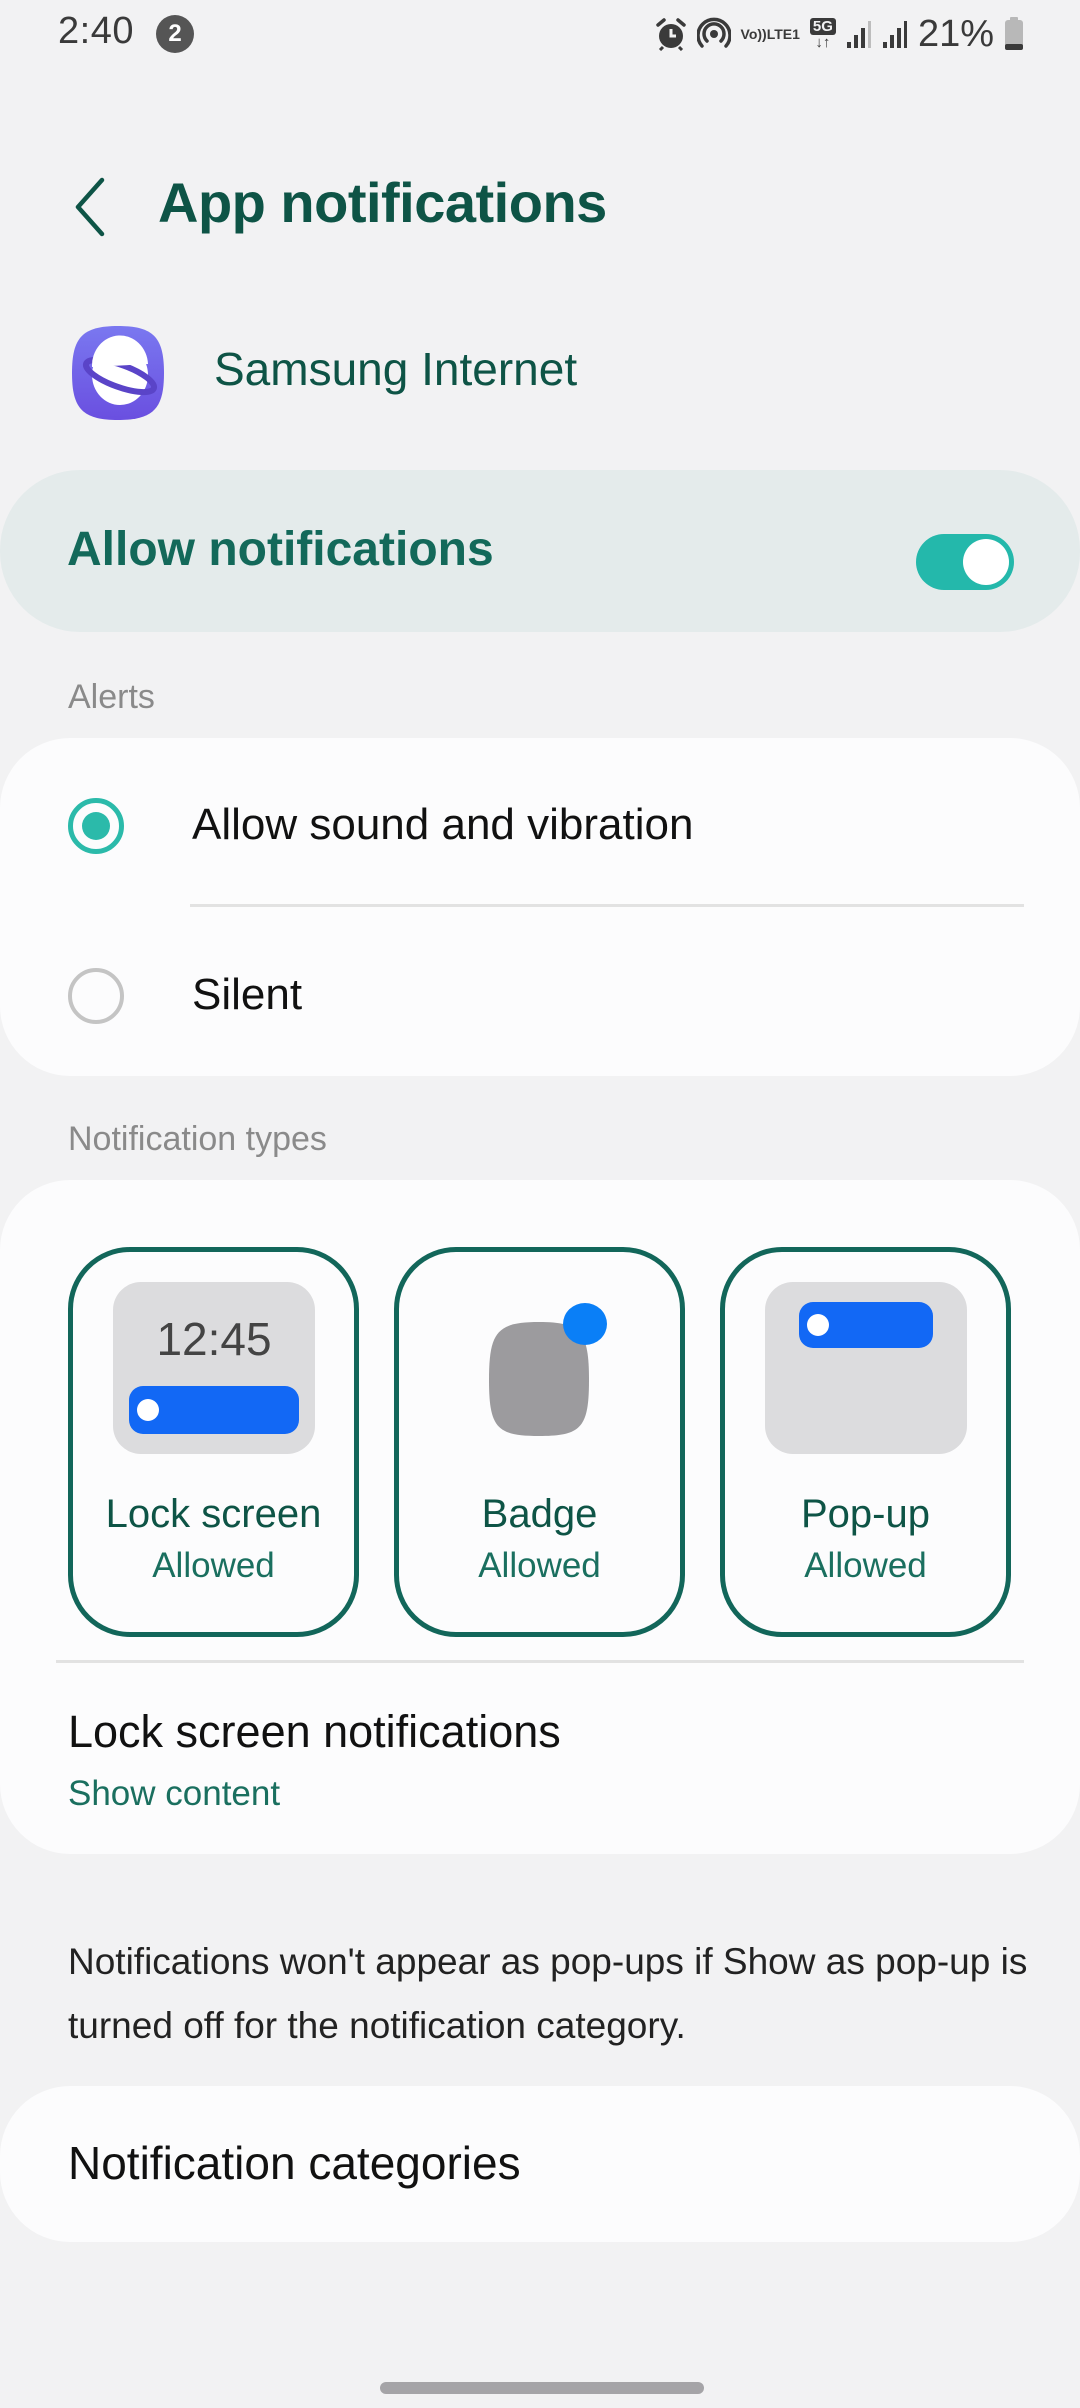 This screenshot has width=1080, height=2408. I want to click on home-gesture-bar, so click(542, 2388).